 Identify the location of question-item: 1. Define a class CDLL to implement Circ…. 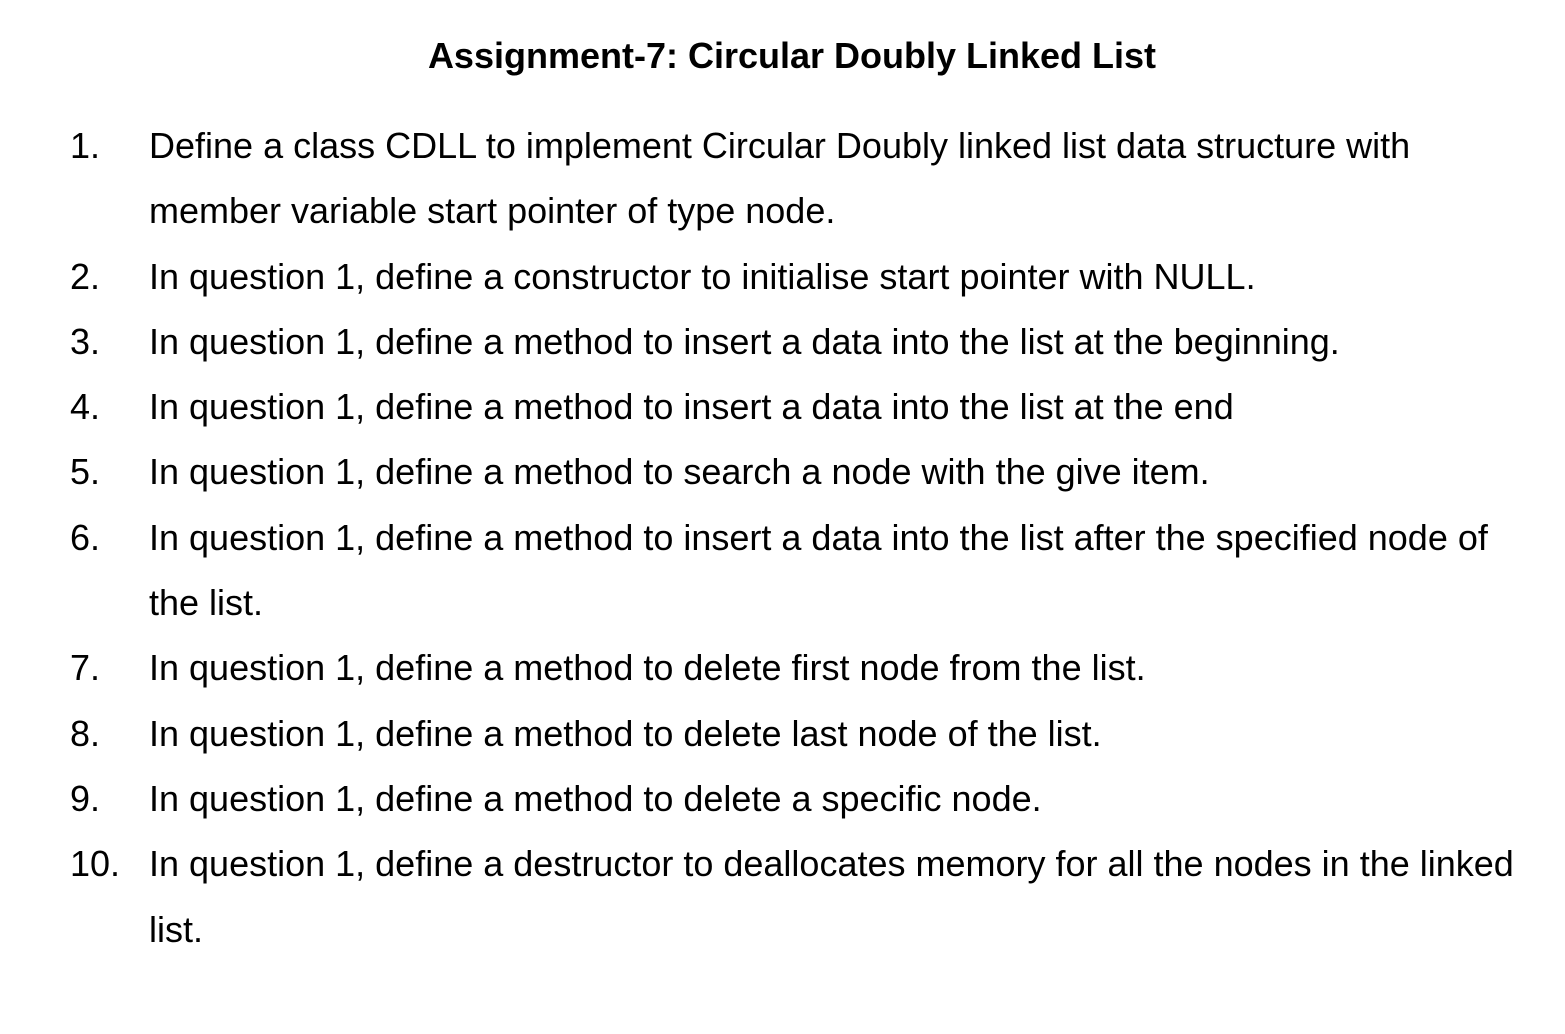
(782, 178).